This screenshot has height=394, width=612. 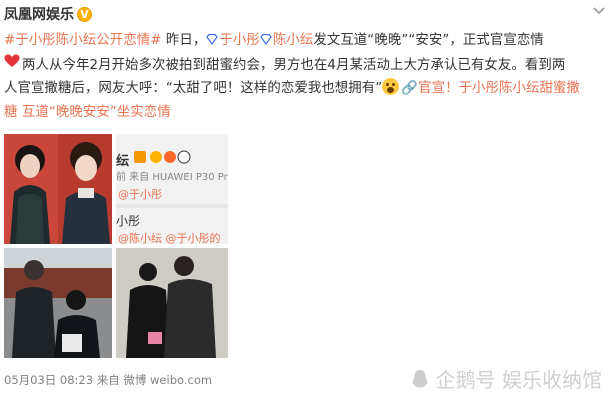 What do you see at coordinates (108, 380) in the screenshot?
I see `post-meta: 05月03日 08:23 来自 微博 weibo.com` at bounding box center [108, 380].